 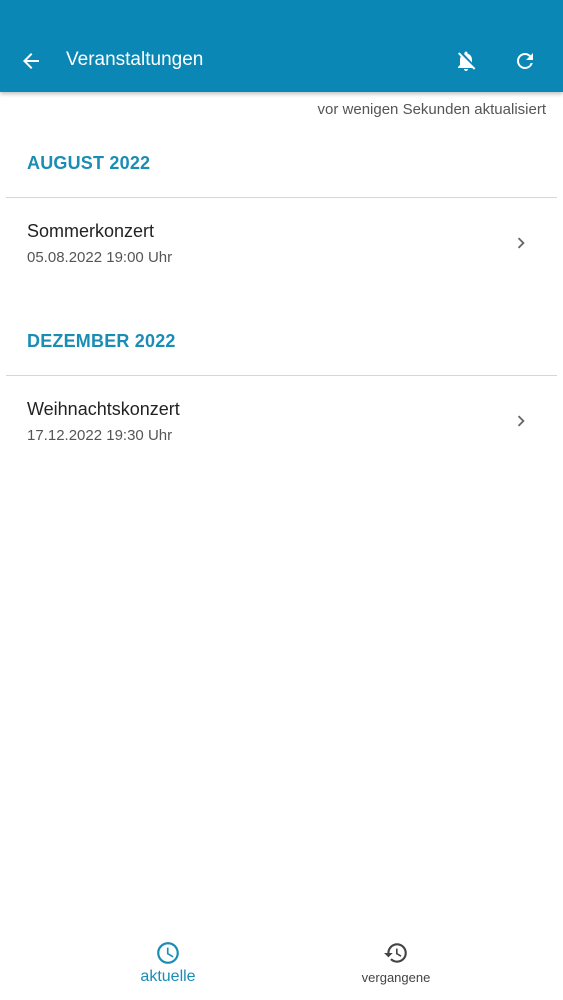 I want to click on bottom-navigation: aktuelle vergangene, so click(x=281, y=964).